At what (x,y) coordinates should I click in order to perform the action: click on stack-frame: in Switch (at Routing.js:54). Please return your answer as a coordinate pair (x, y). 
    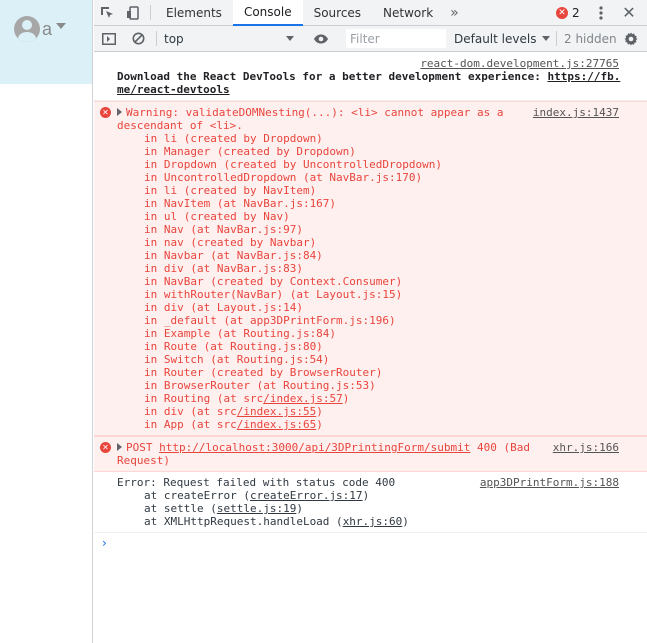
    Looking at the image, I should click on (237, 359).